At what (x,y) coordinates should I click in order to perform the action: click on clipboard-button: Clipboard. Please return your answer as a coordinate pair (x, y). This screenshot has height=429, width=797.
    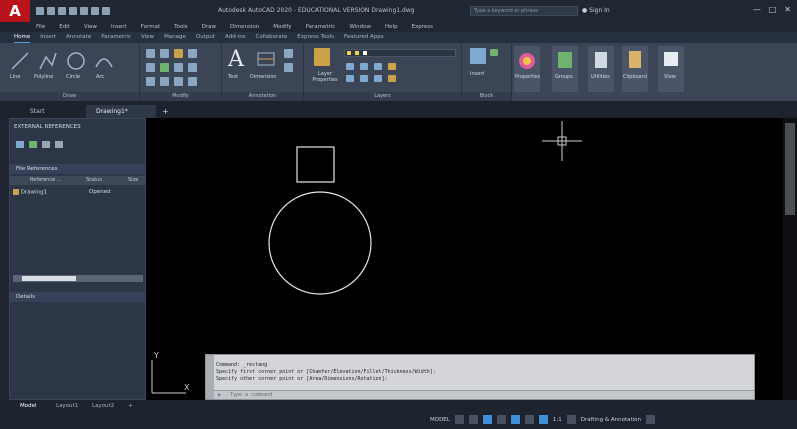
    Looking at the image, I should click on (635, 69).